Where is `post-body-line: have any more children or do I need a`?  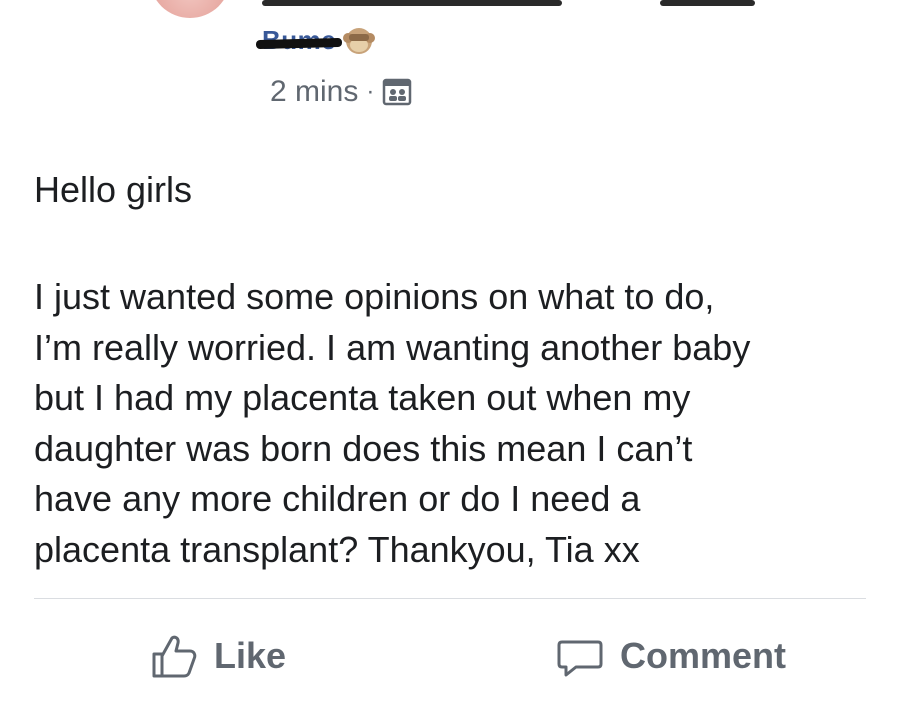
post-body-line: have any more children or do I need a is located at coordinates (337, 498).